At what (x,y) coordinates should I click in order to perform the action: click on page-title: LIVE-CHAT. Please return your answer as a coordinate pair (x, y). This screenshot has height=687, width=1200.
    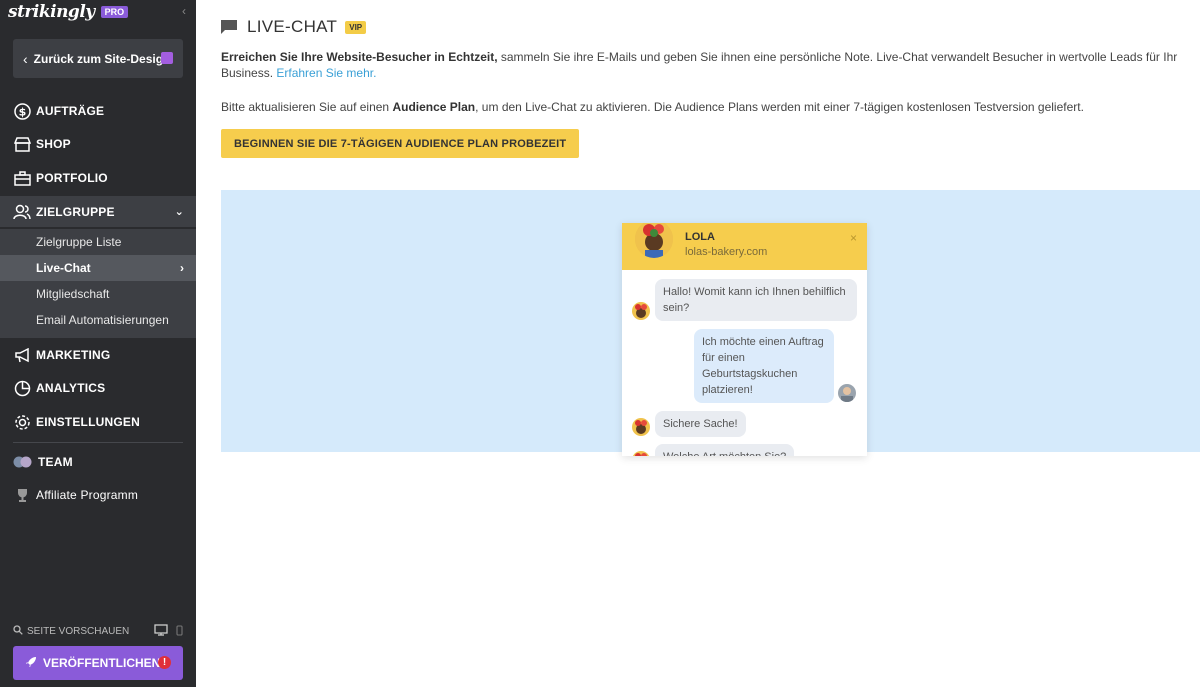
    Looking at the image, I should click on (292, 26).